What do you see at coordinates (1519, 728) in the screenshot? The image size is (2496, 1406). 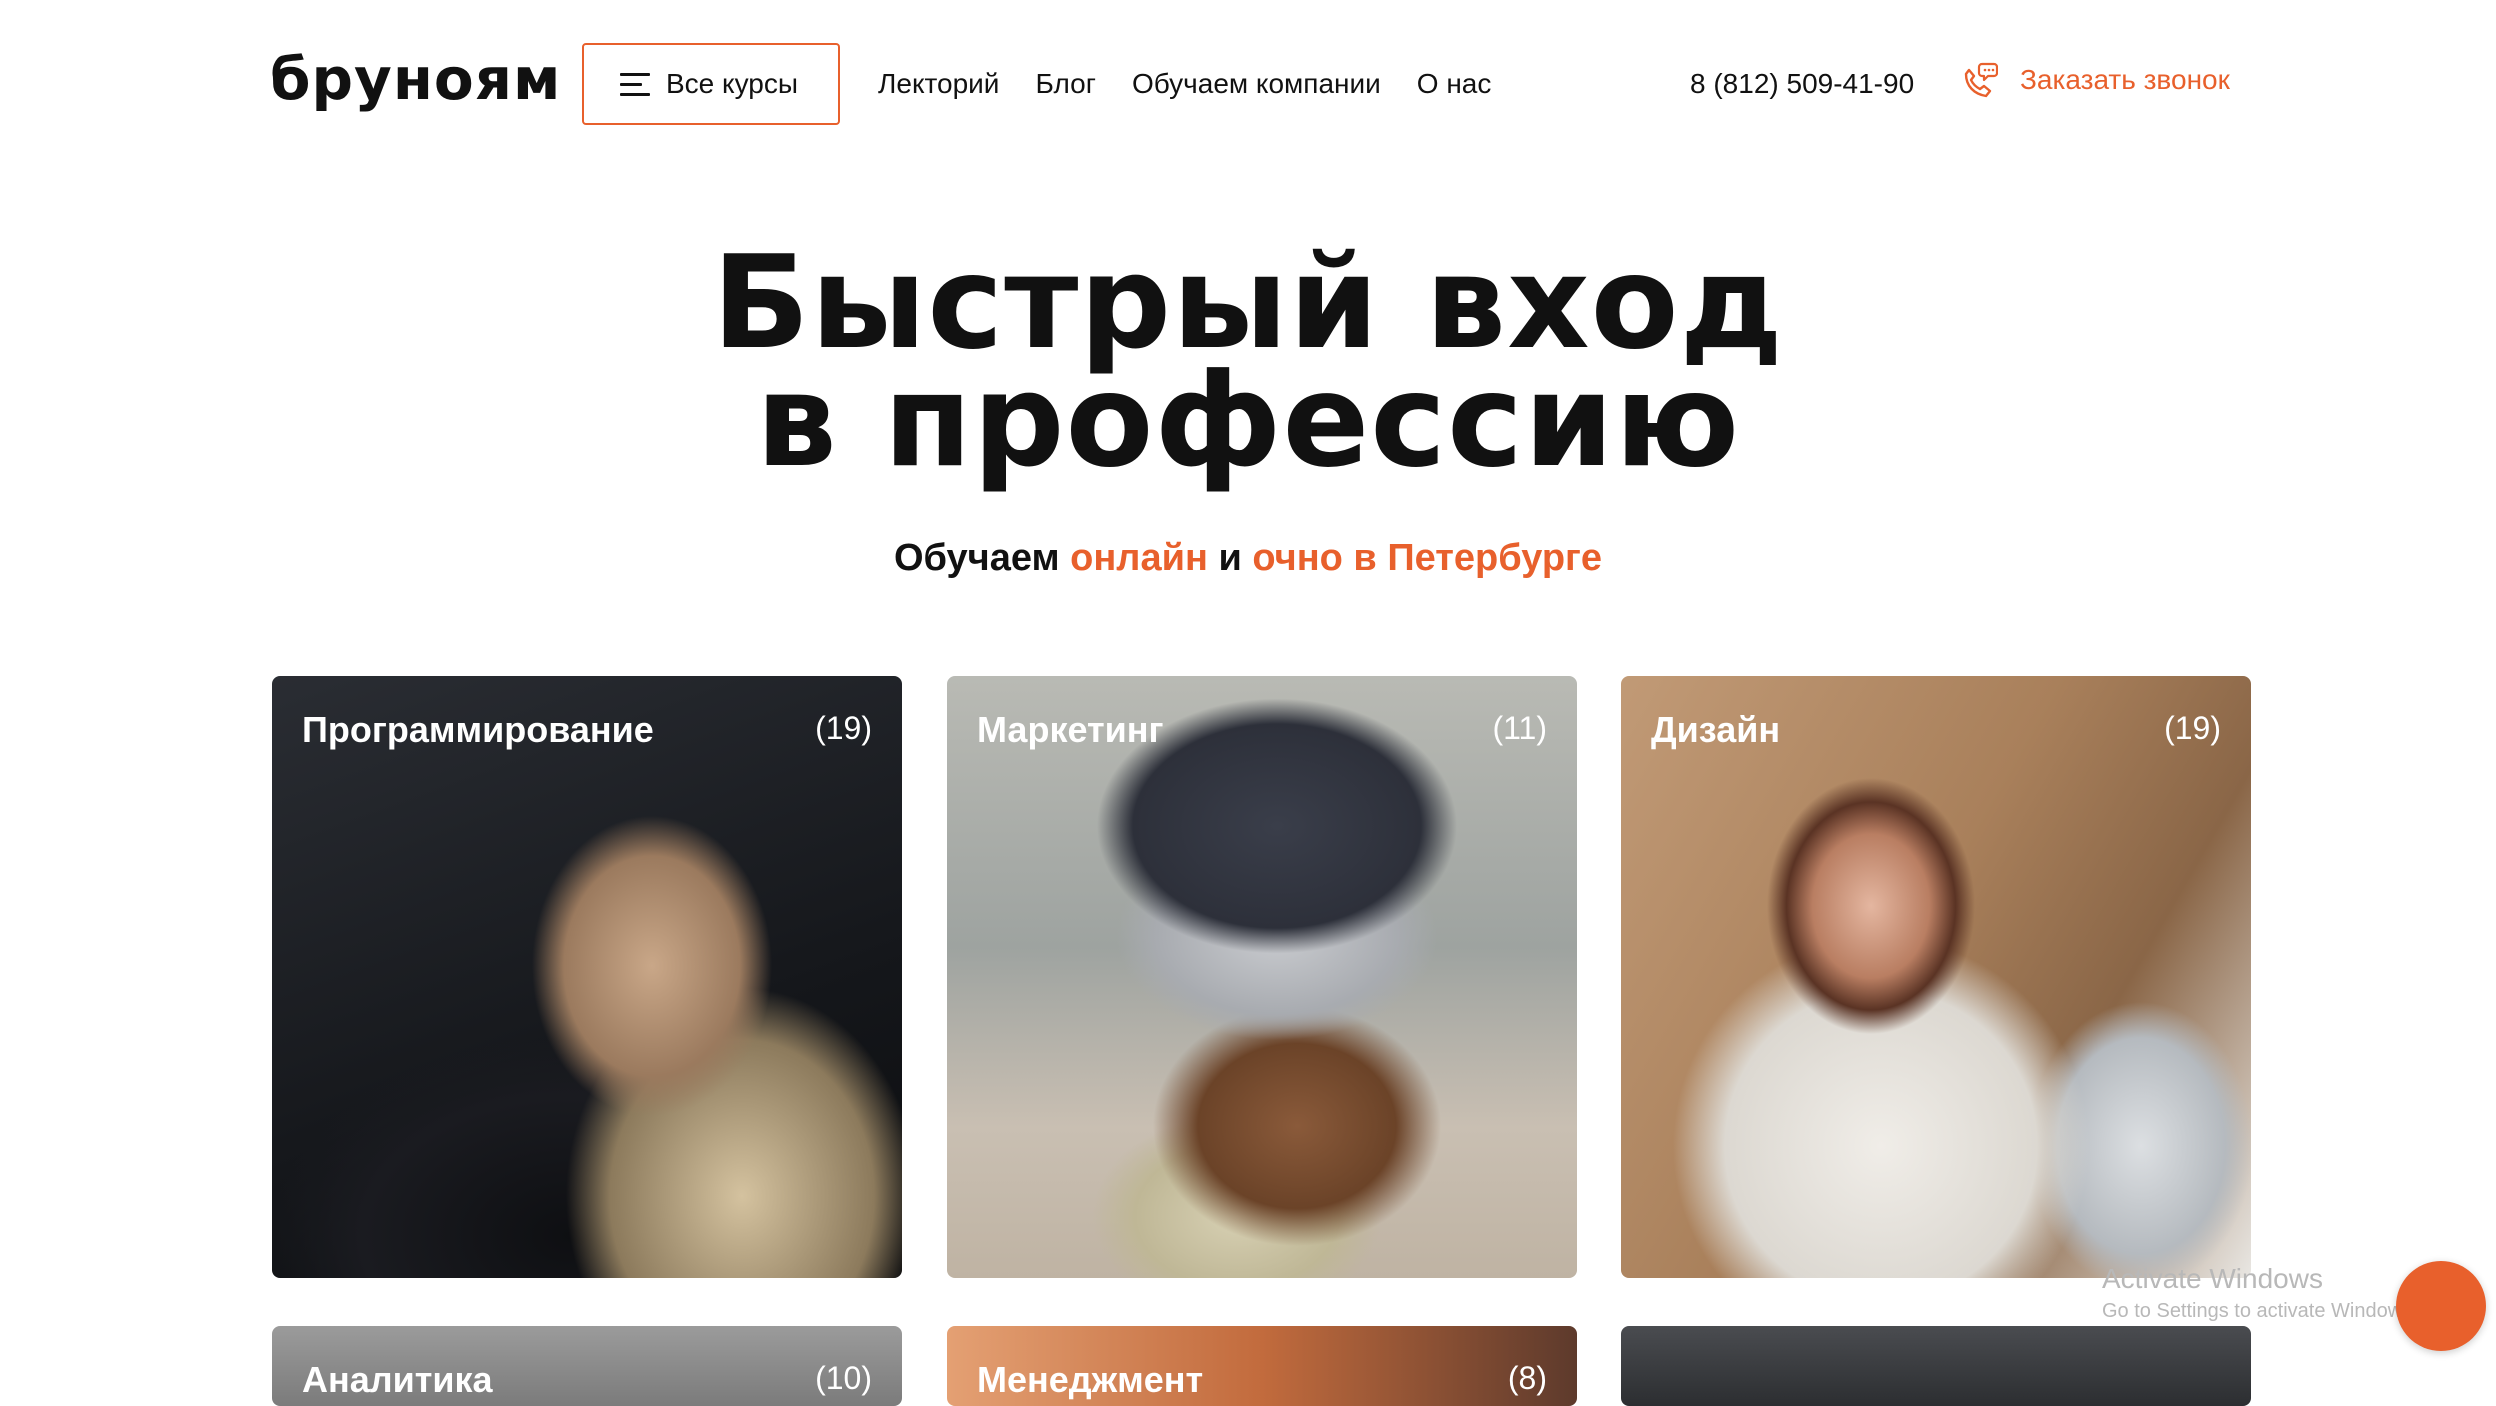 I see `category-count: (11)` at bounding box center [1519, 728].